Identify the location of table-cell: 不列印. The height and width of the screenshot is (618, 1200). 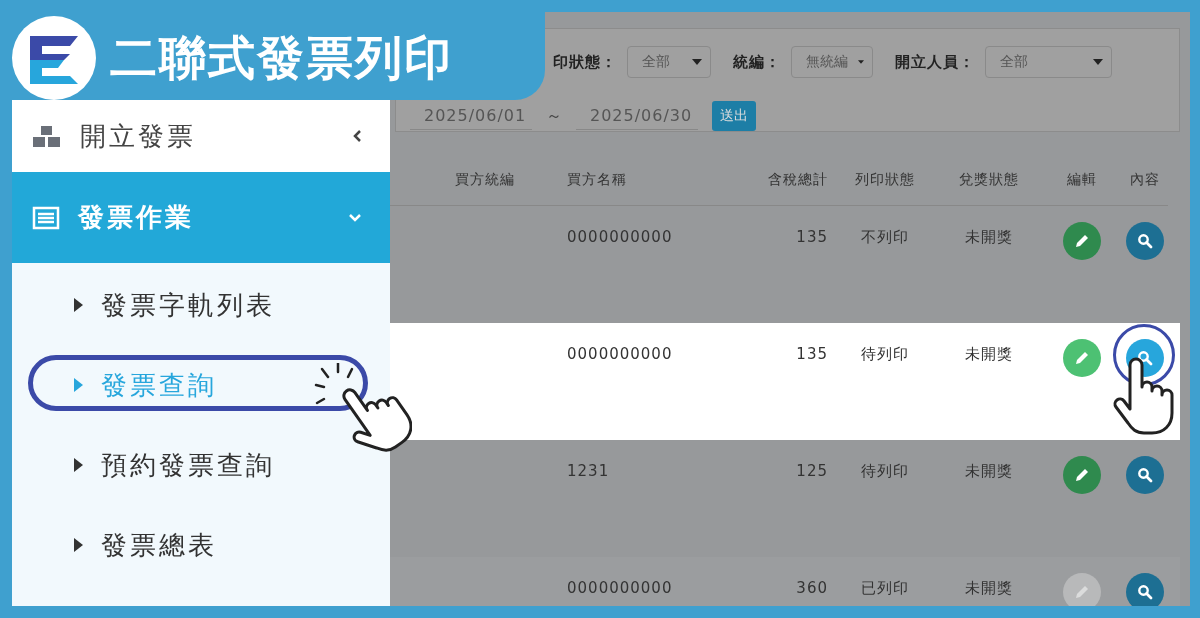
(885, 237).